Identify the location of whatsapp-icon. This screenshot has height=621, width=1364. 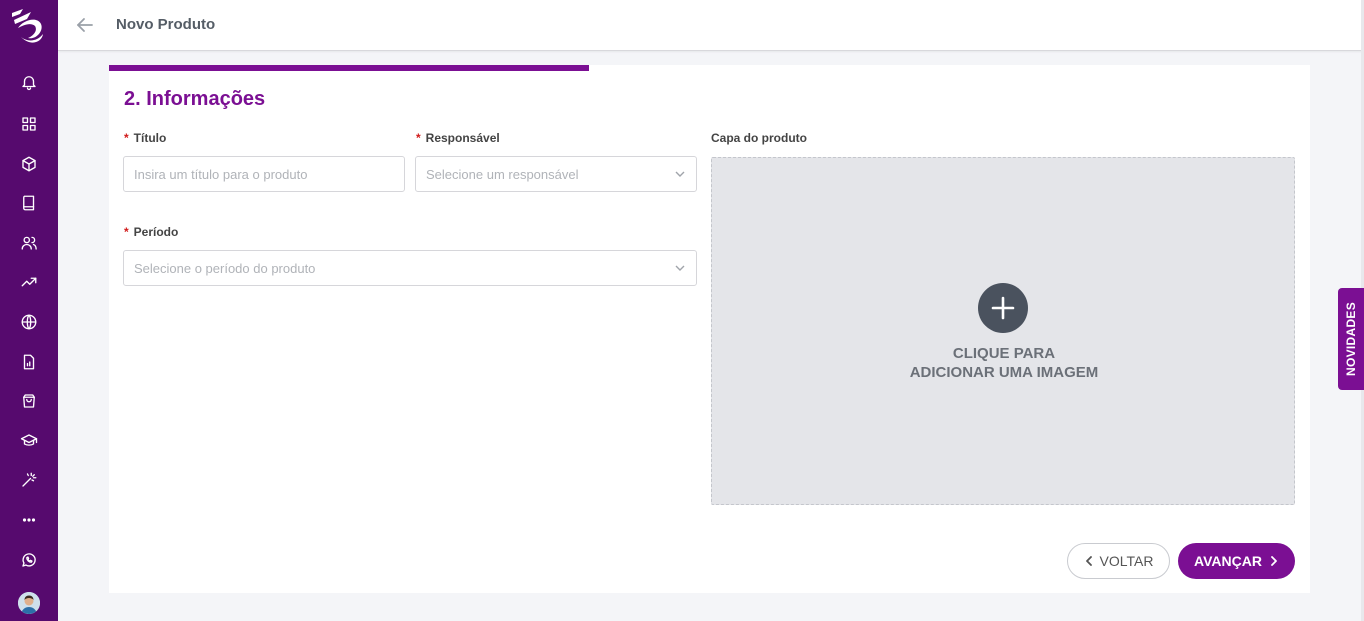
(29, 560).